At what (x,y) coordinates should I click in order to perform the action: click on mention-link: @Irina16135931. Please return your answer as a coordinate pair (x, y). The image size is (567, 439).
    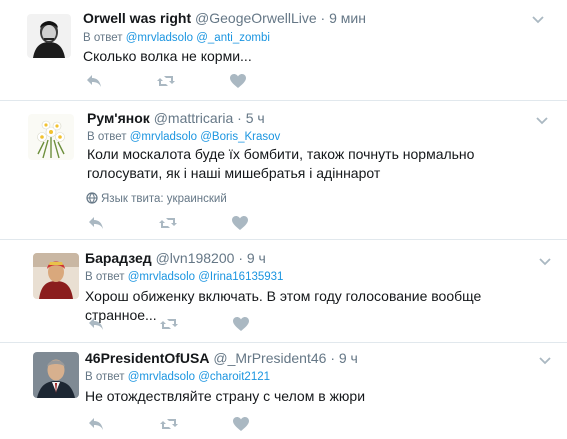
    Looking at the image, I should click on (240, 277).